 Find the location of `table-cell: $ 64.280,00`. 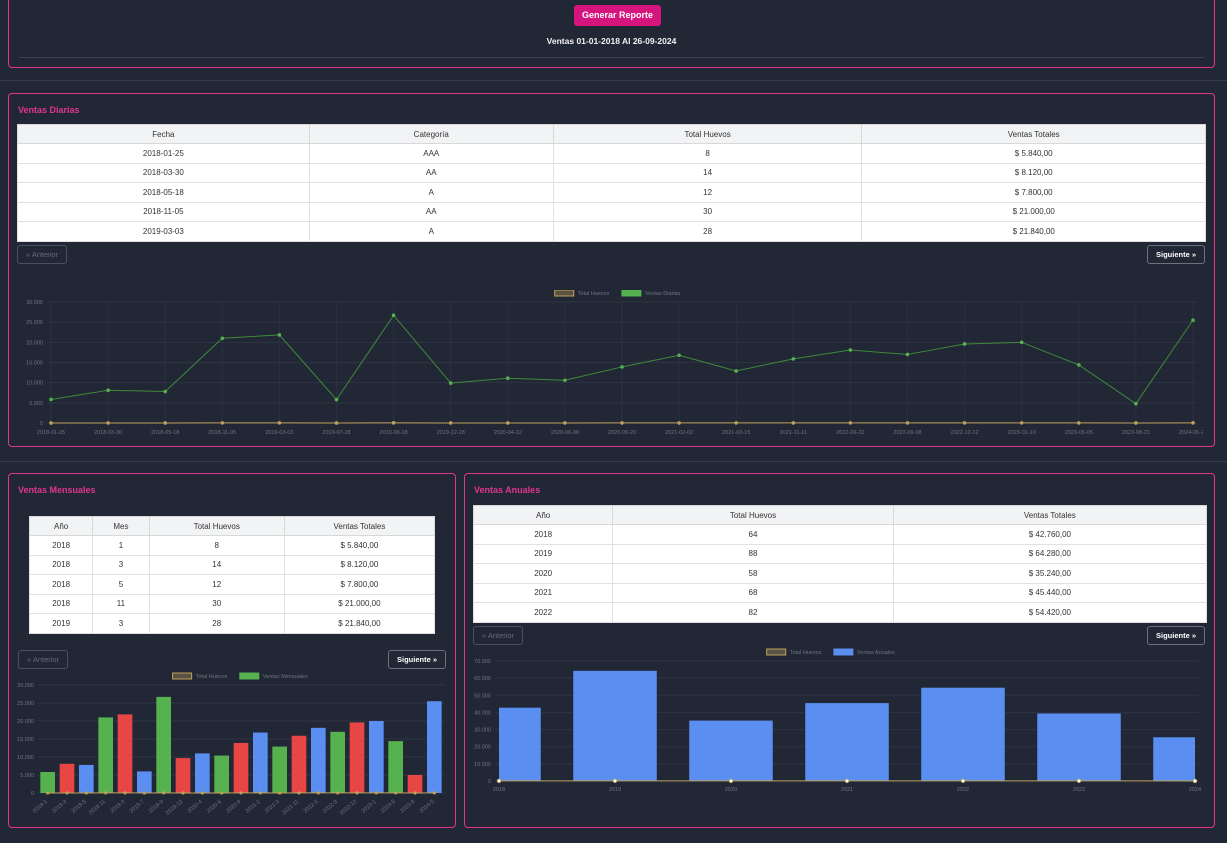

table-cell: $ 64.280,00 is located at coordinates (1050, 553).